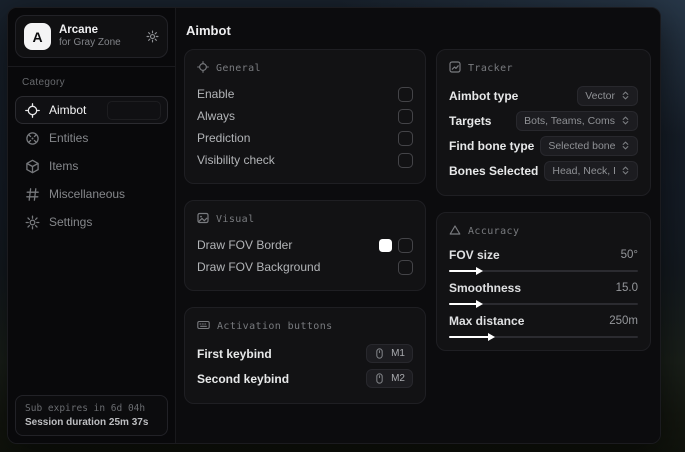  I want to click on activation-card-header: Activation buttons, so click(305, 326).